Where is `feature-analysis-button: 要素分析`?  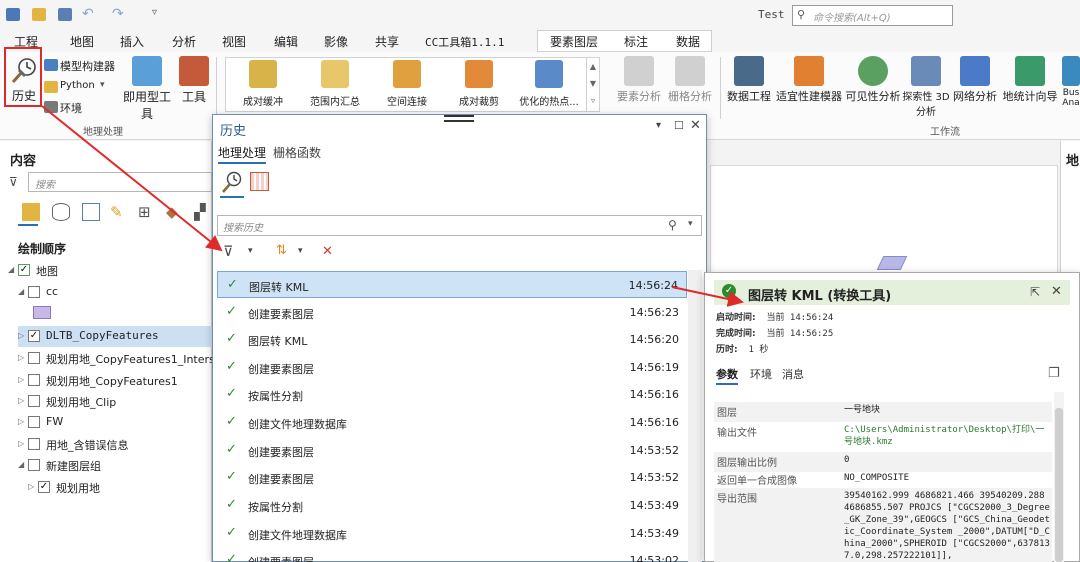 feature-analysis-button: 要素分析 is located at coordinates (639, 80).